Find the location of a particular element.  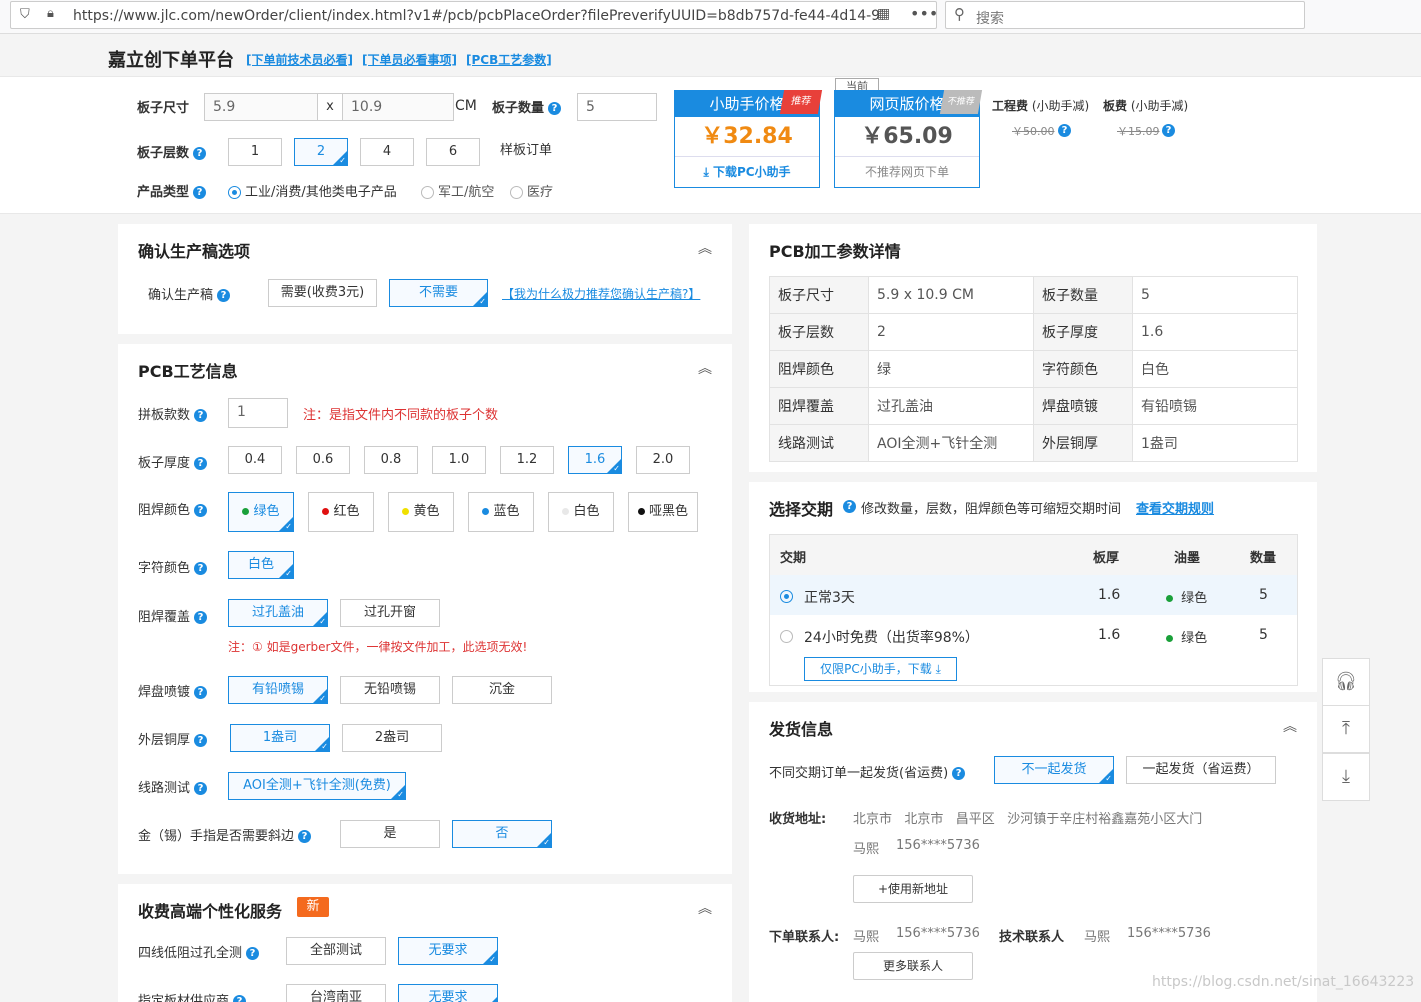

product-option-medical: 医疗 is located at coordinates (531, 190).